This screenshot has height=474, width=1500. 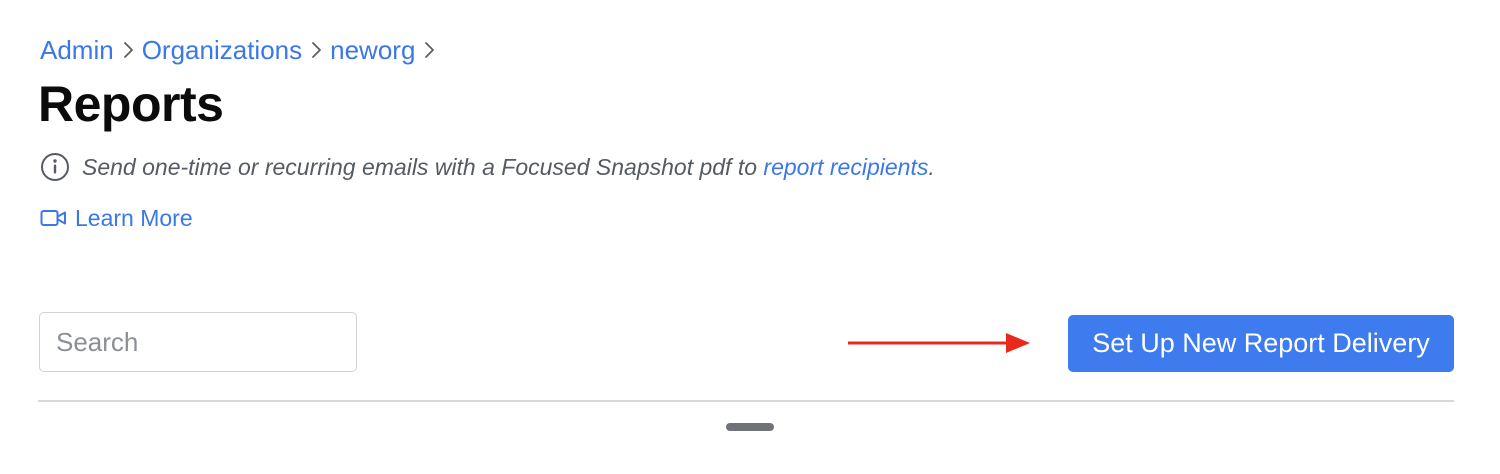 What do you see at coordinates (372, 50) in the screenshot?
I see `breadcrumb-neworg-link: neworg` at bounding box center [372, 50].